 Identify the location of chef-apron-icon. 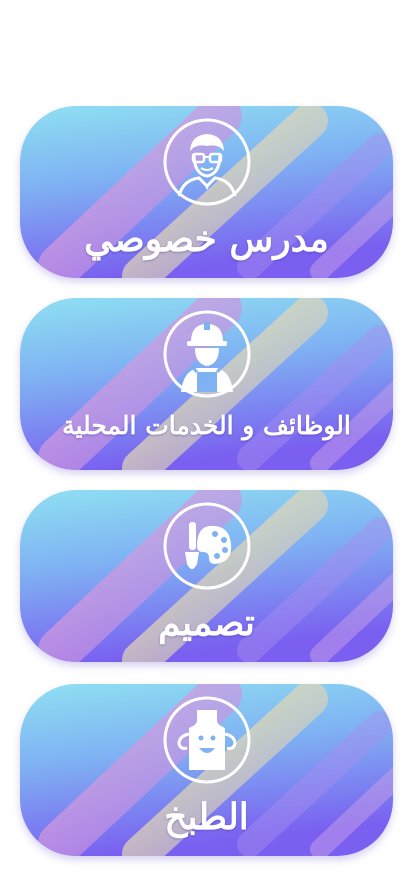
(207, 740).